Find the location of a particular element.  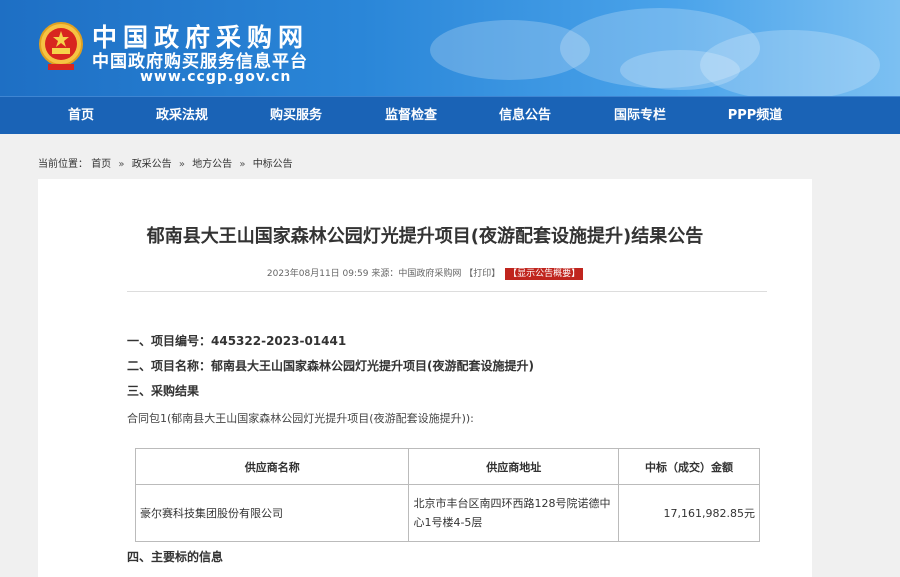

nav-item-ppp: PPP频道 is located at coordinates (755, 116).